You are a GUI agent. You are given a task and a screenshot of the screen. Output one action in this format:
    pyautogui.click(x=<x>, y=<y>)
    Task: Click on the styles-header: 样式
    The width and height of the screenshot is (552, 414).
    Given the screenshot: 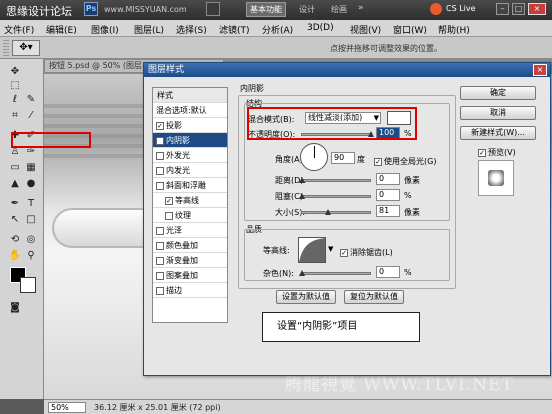 What is the action you would take?
    pyautogui.click(x=190, y=95)
    